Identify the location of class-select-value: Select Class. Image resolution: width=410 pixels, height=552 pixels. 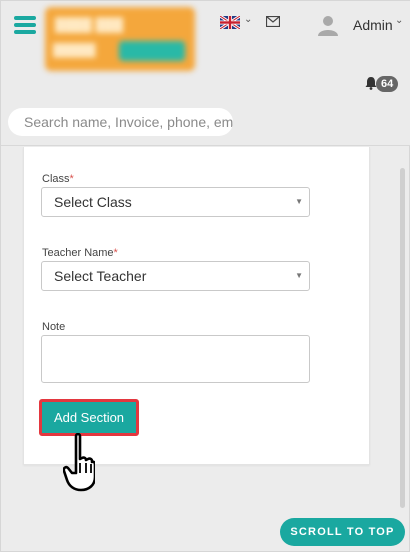
(93, 202).